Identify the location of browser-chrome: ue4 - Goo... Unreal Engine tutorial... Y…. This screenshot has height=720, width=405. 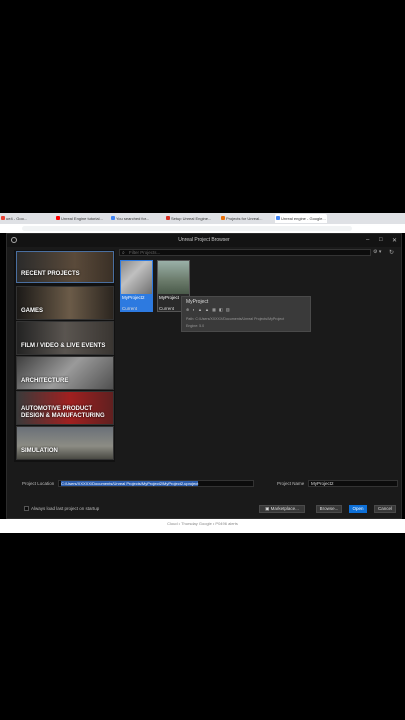
(202, 223).